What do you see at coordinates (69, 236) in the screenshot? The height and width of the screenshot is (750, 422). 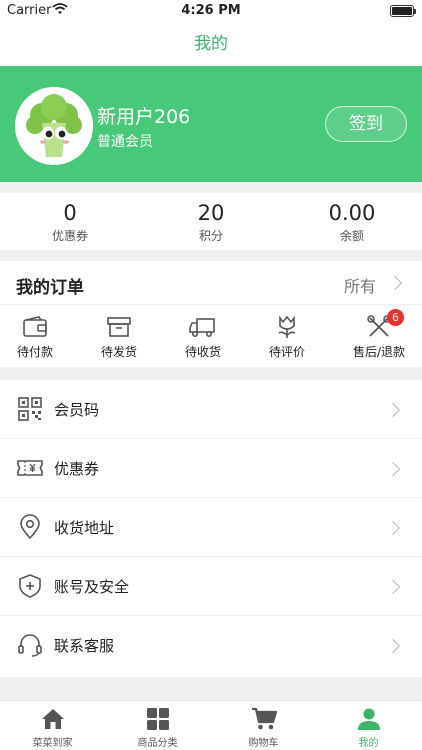 I see `stat-label: 优惠券` at bounding box center [69, 236].